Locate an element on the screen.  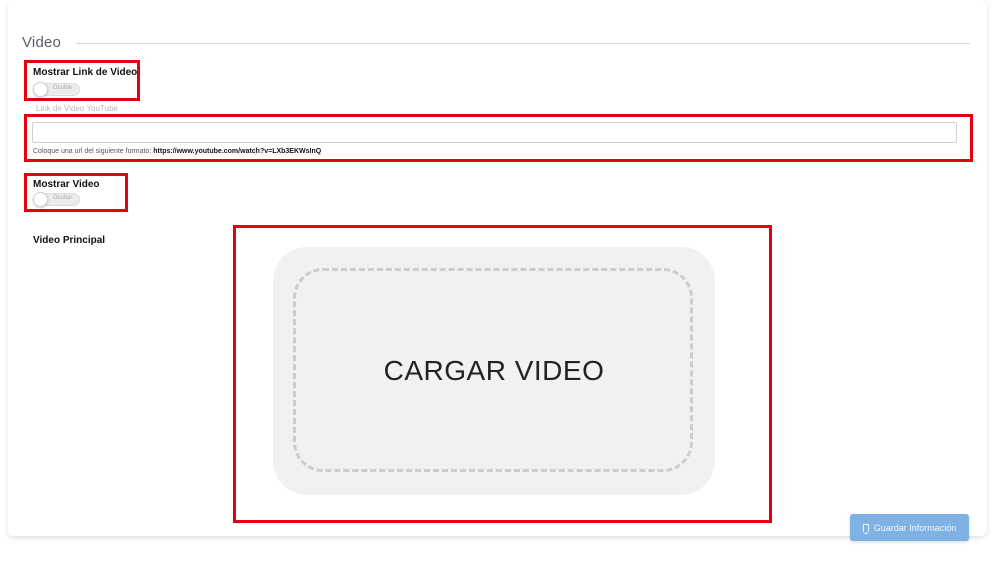
save-button-label: Guardar Información is located at coordinates (915, 527).